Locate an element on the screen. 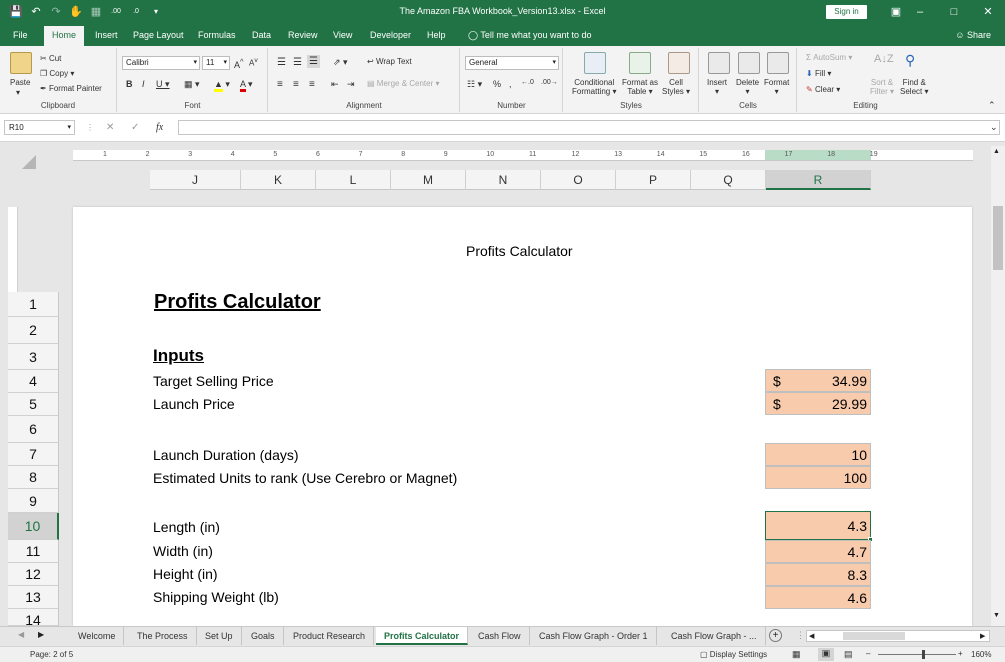 This screenshot has height=662, width=1005. width-label: Width (in) is located at coordinates (183, 551).